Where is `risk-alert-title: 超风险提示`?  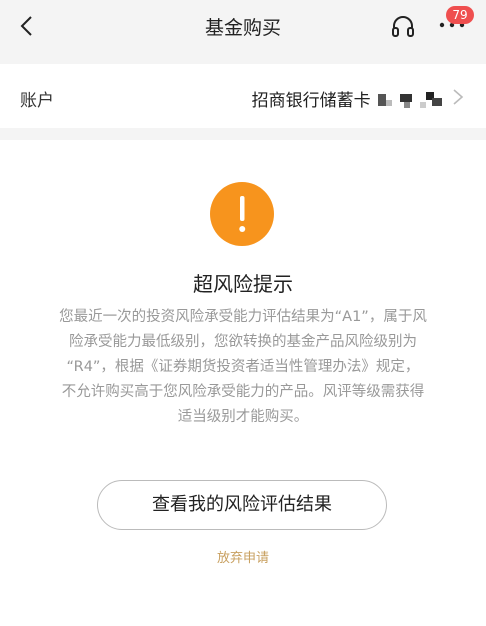 risk-alert-title: 超风险提示 is located at coordinates (243, 284).